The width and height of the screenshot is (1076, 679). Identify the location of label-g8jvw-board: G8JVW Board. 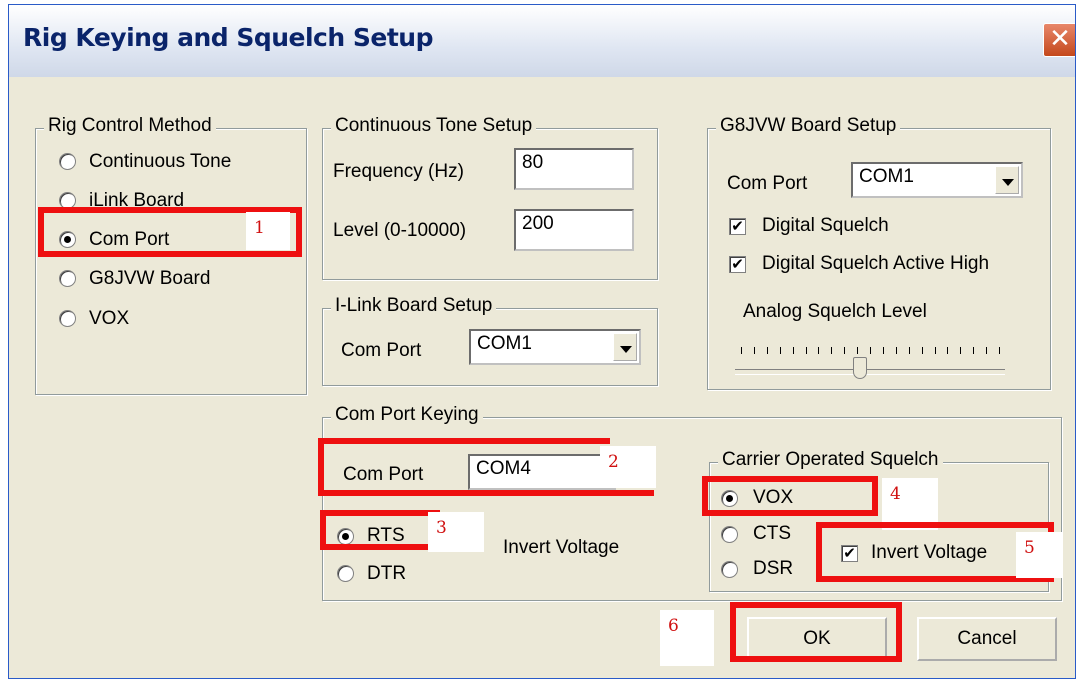
(150, 278).